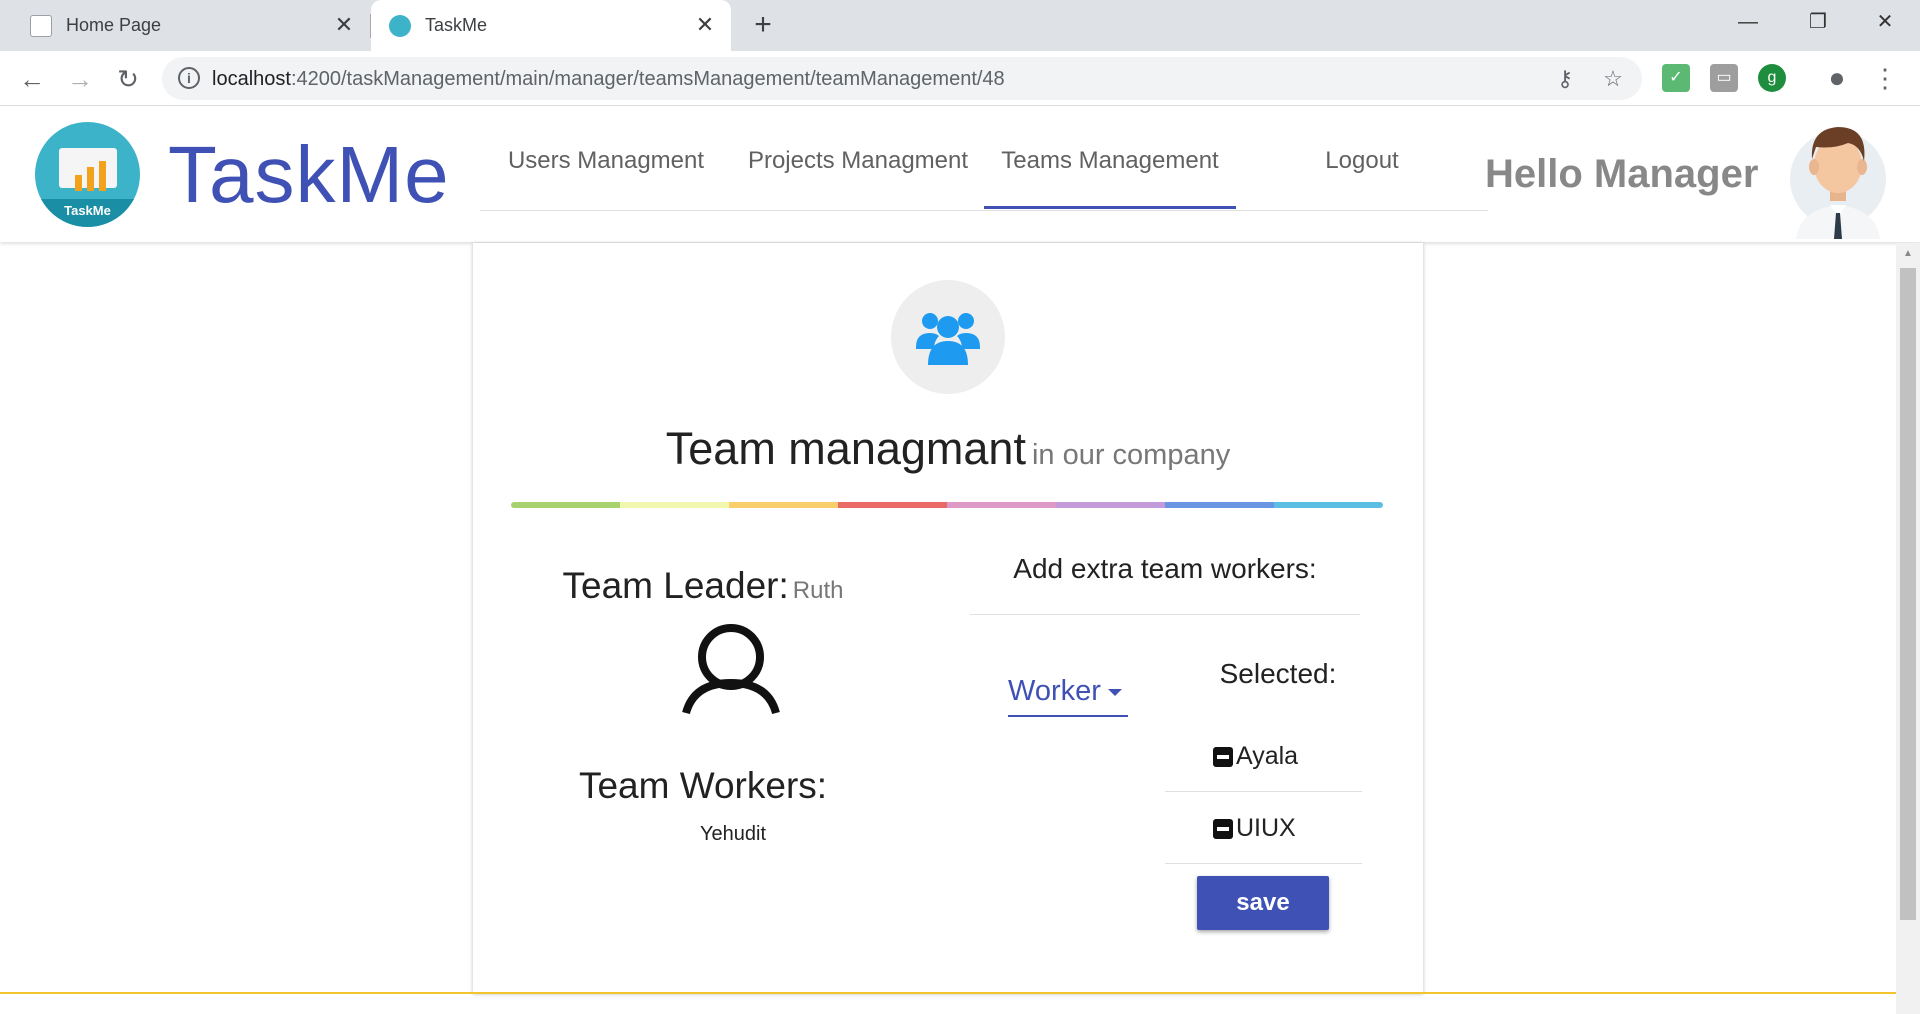  What do you see at coordinates (1908, 594) in the screenshot?
I see `scrollbar-thumb` at bounding box center [1908, 594].